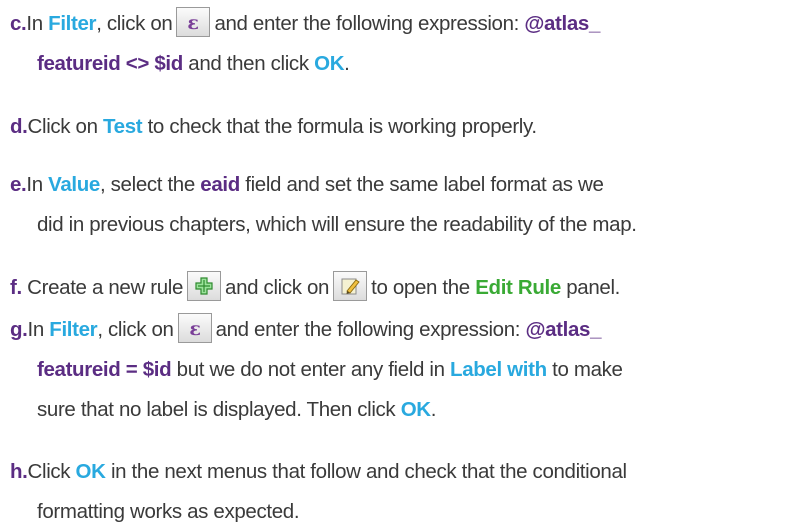 This screenshot has height=532, width=800. Describe the element at coordinates (18, 23) in the screenshot. I see `step-letter: c.` at that location.